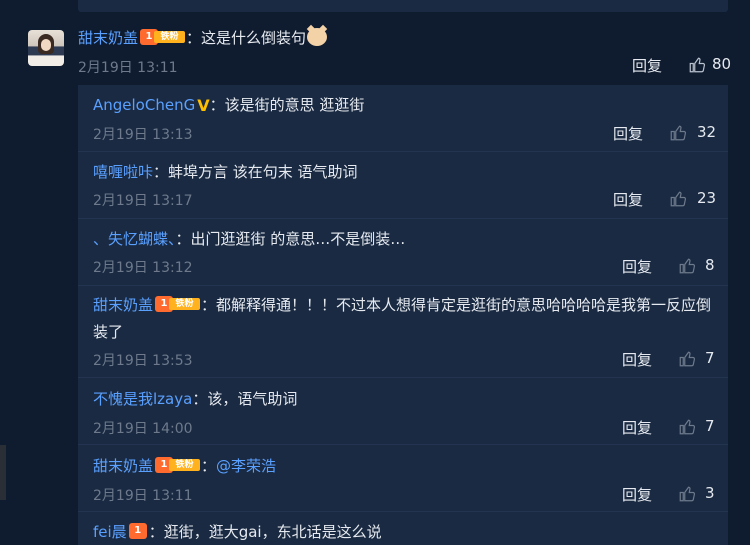  What do you see at coordinates (144, 105) in the screenshot?
I see `reply-username: AngeloChenG` at bounding box center [144, 105].